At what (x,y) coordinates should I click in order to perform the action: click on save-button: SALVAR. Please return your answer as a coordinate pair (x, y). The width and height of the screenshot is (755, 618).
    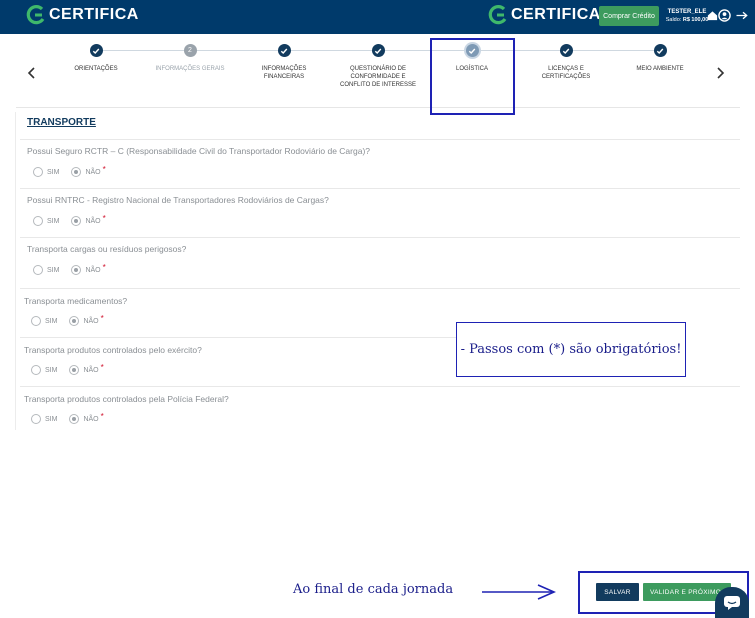
    Looking at the image, I should click on (617, 592).